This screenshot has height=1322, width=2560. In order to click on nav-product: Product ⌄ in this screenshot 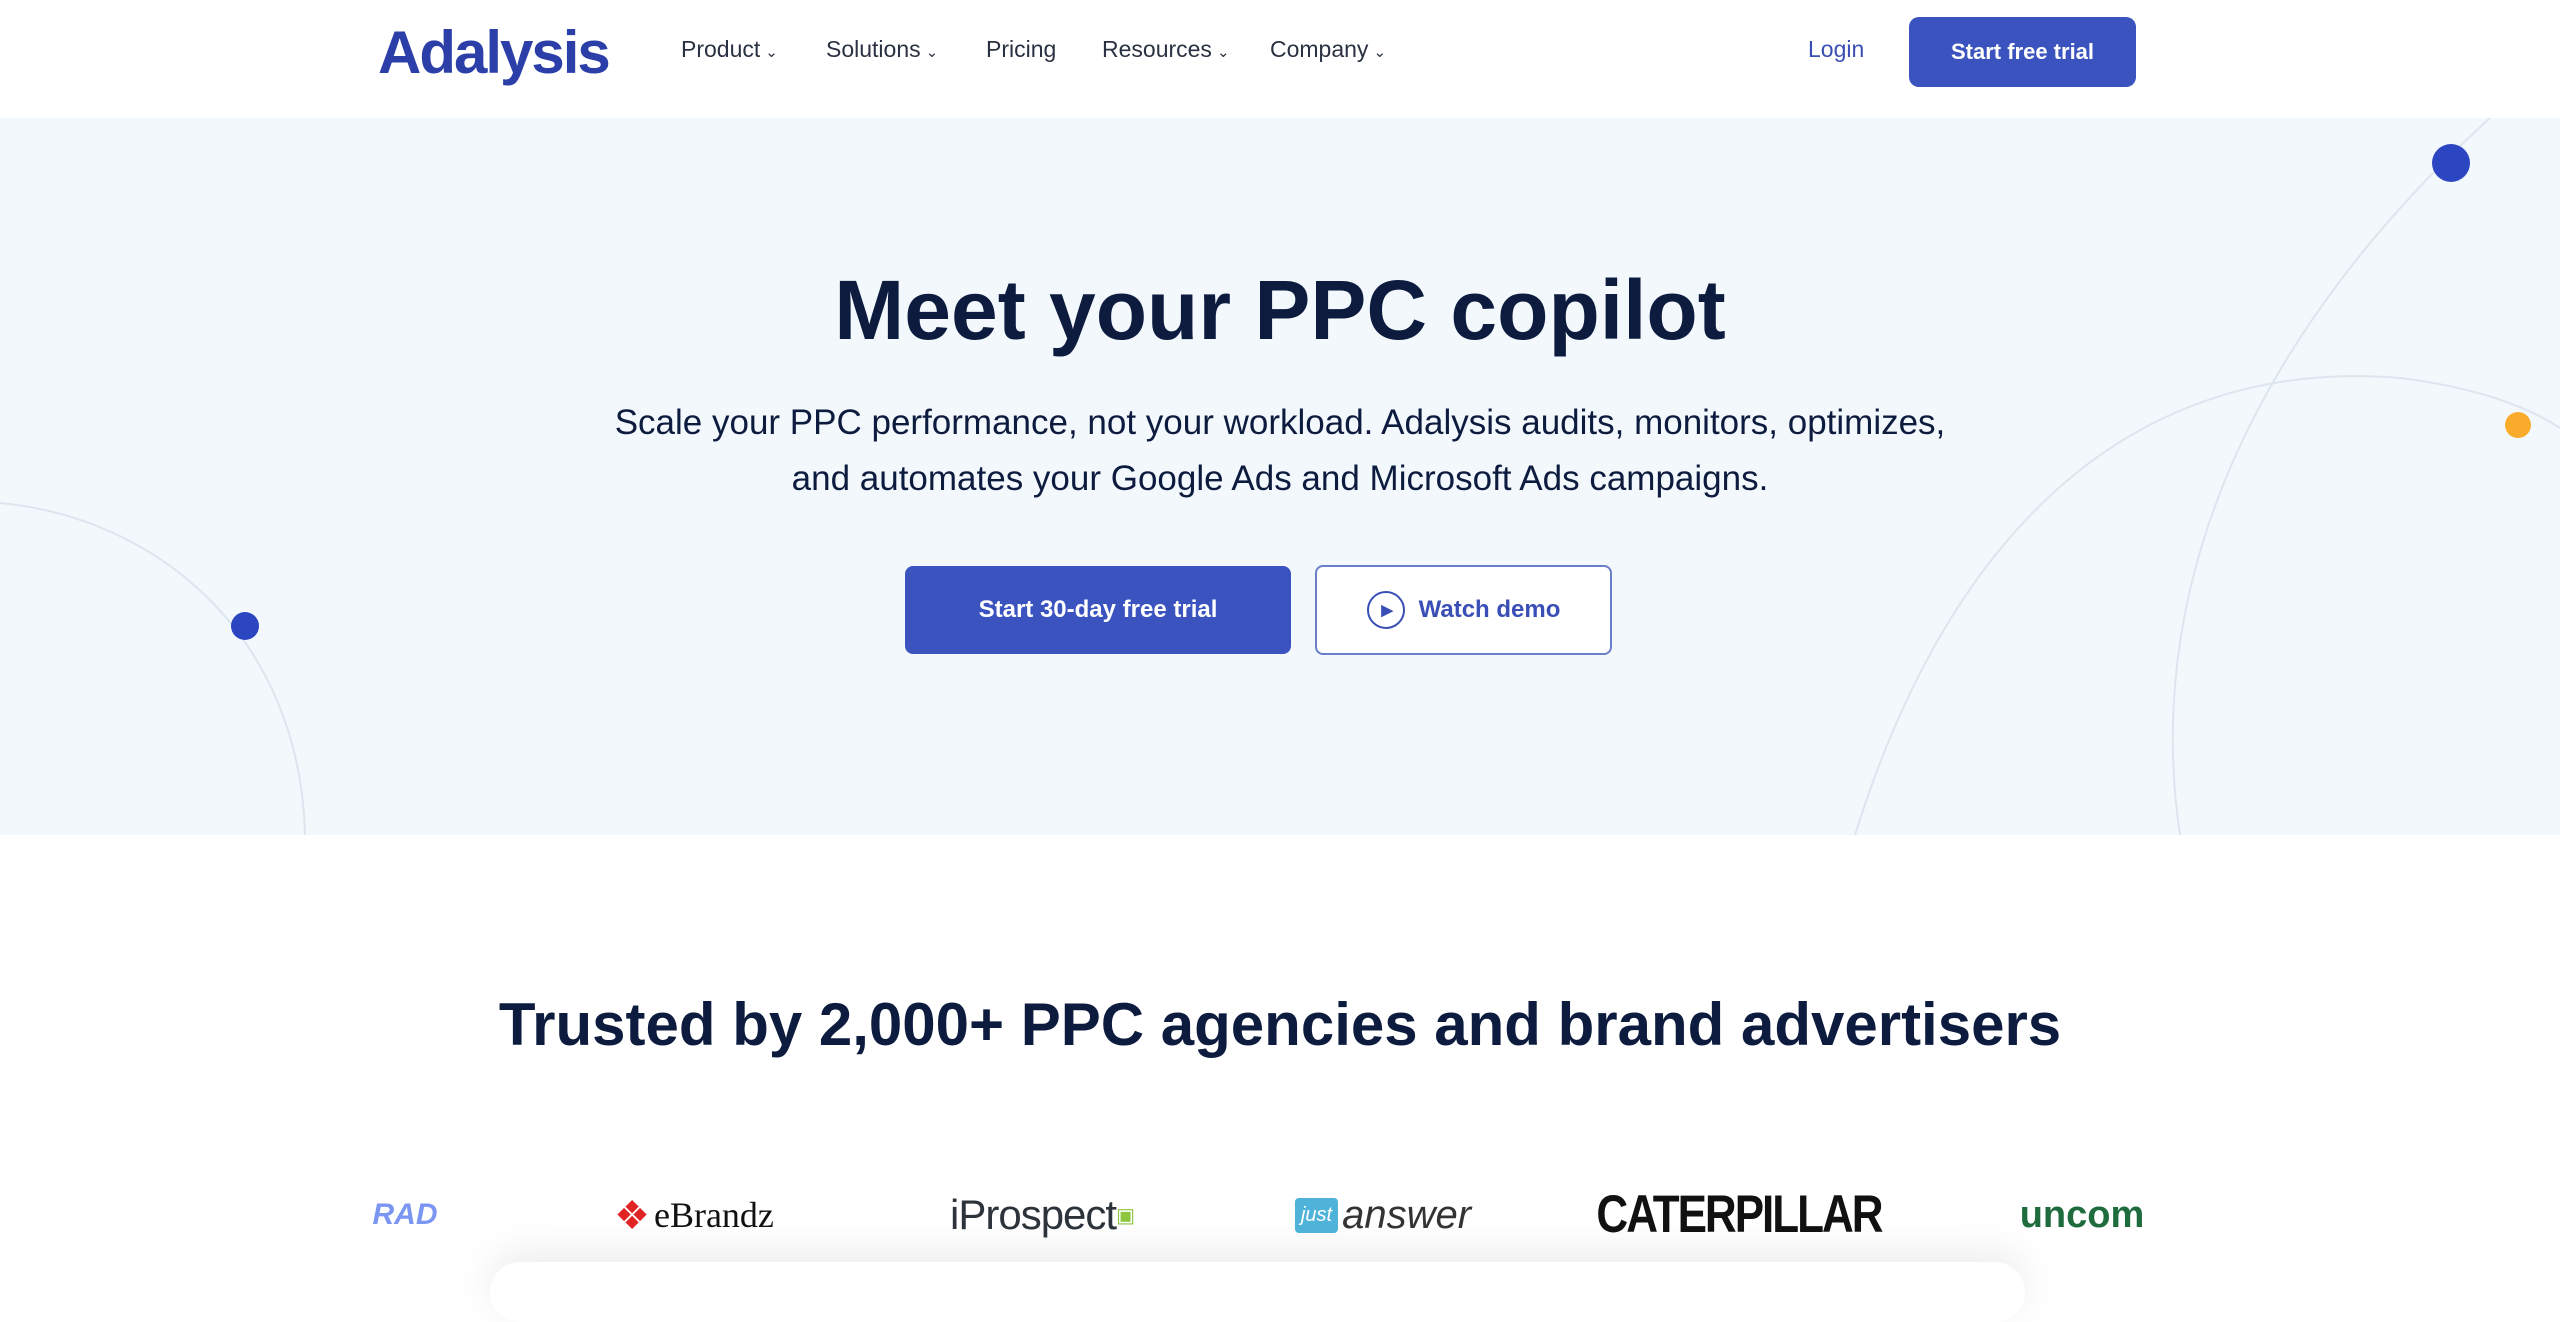, I will do `click(729, 49)`.